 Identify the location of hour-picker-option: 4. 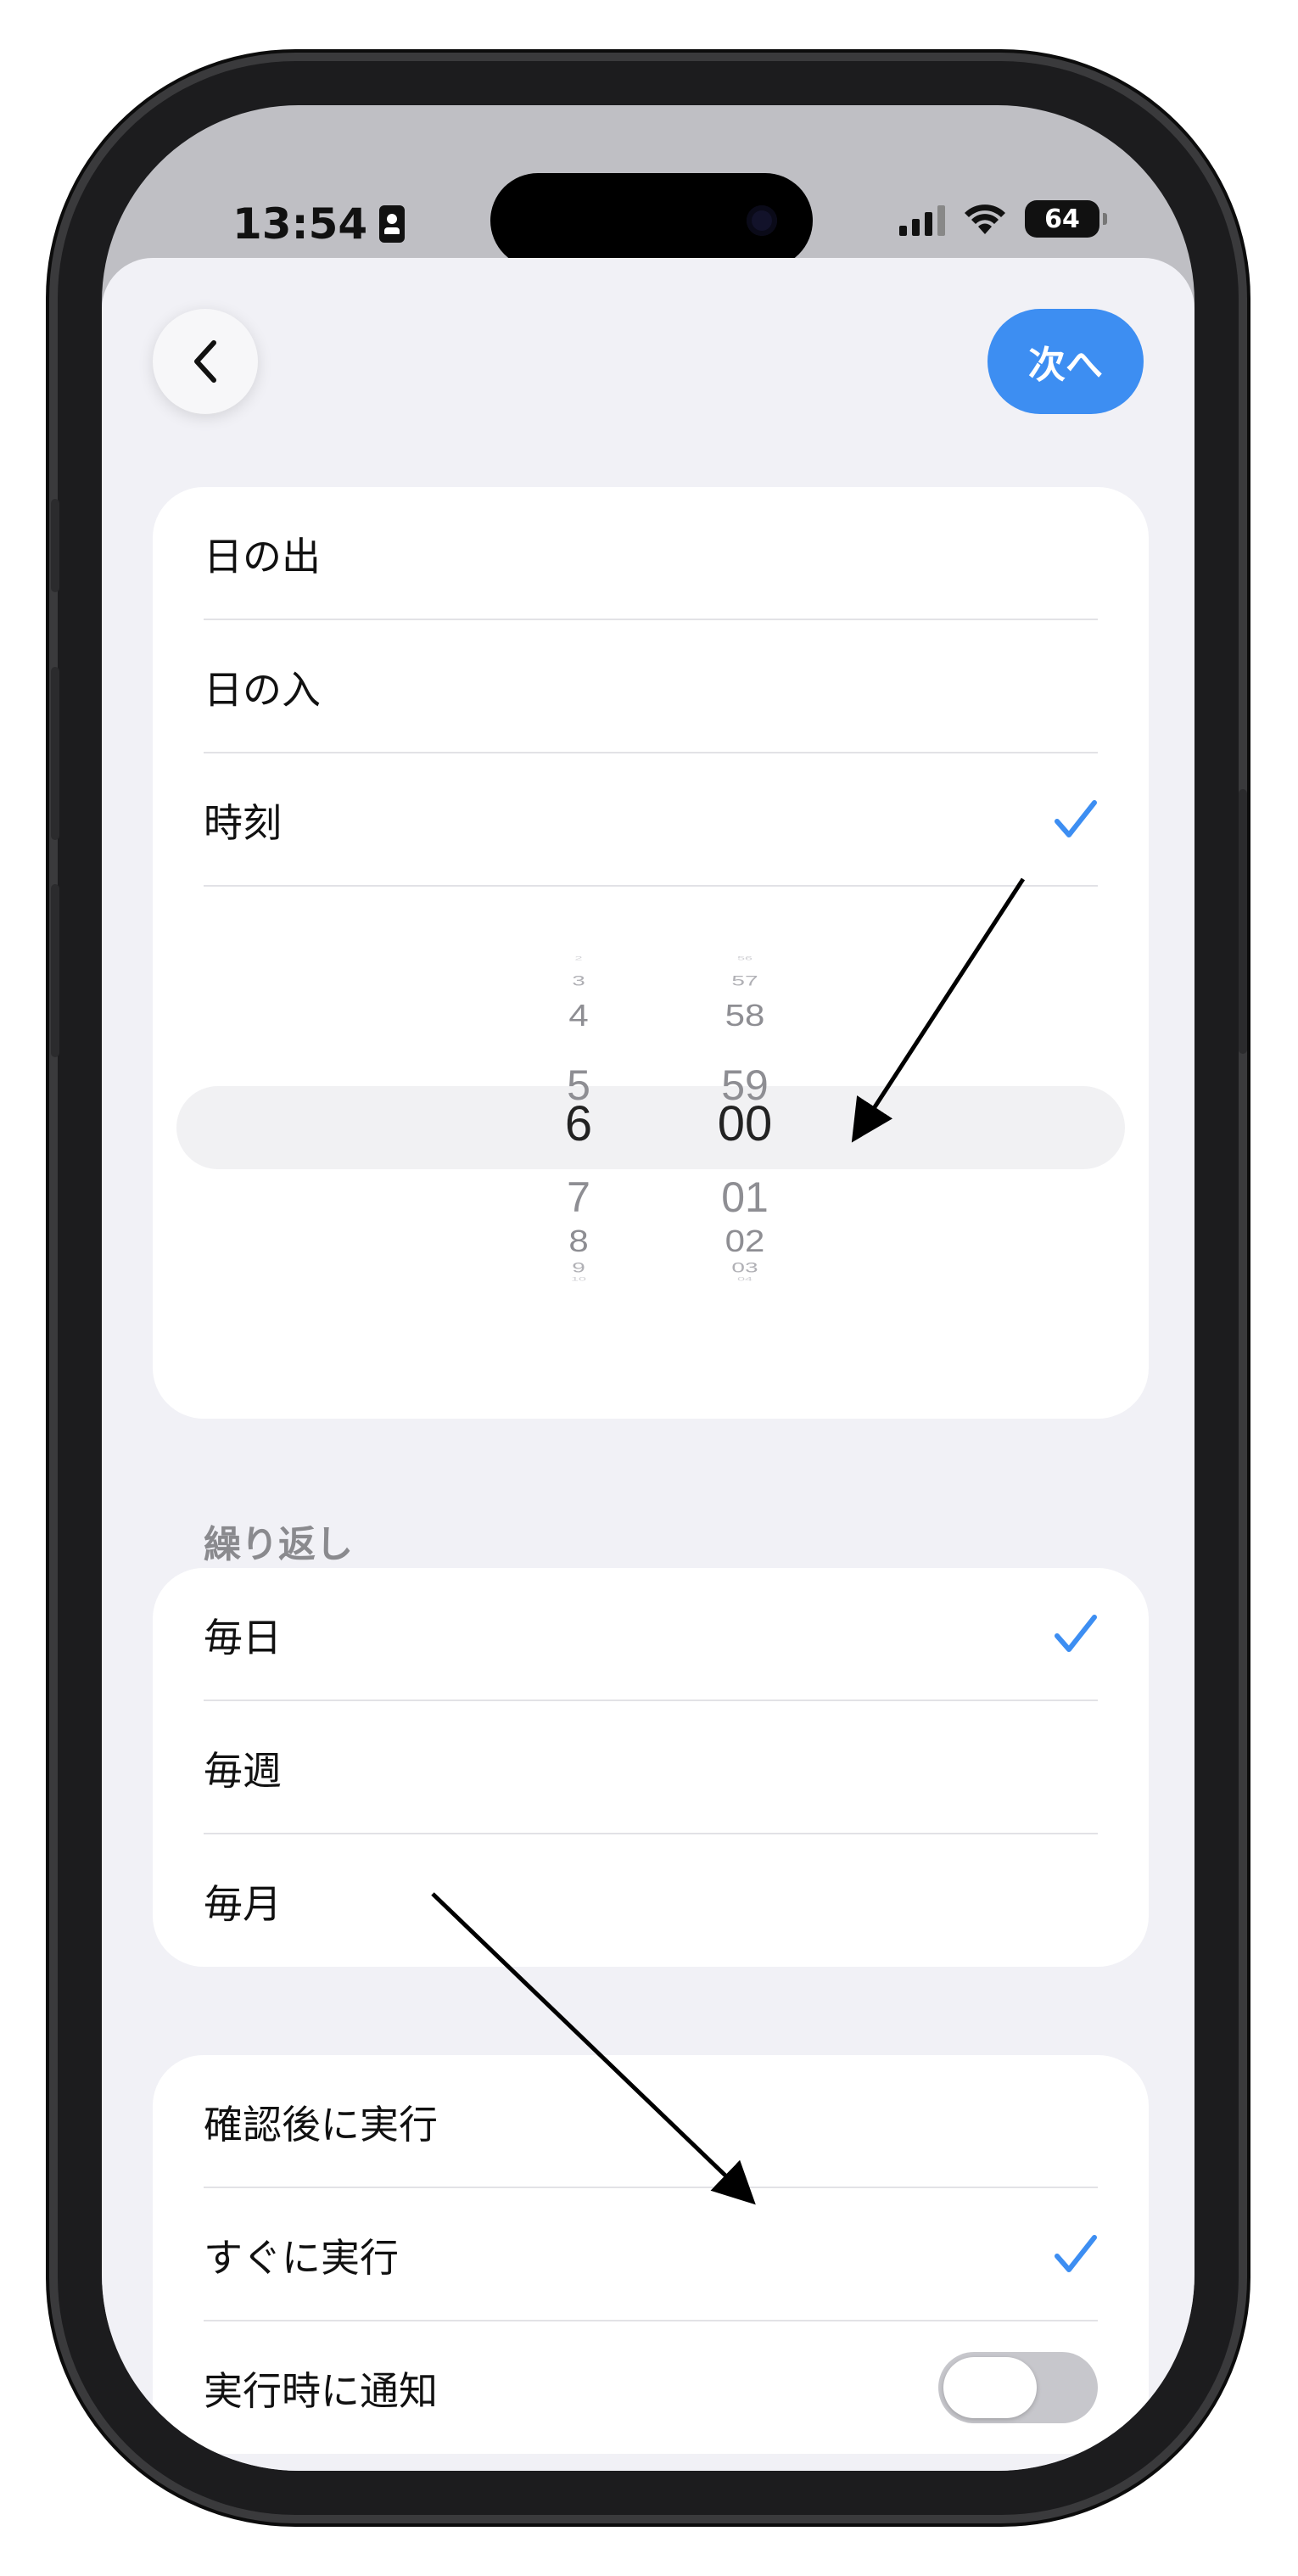
(578, 1016).